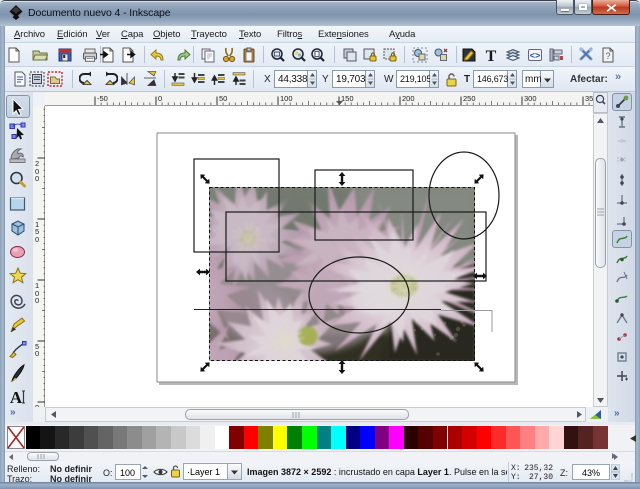 The image size is (640, 489). I want to click on svg-text: 50, so click(223, 98).